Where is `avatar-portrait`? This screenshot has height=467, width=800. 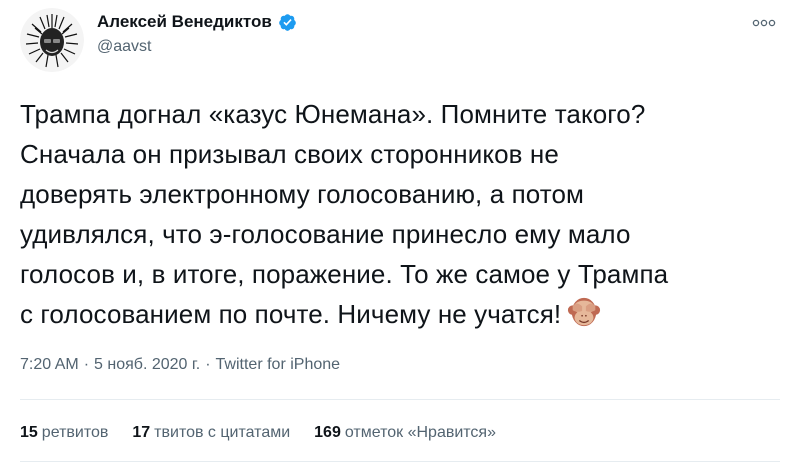
avatar-portrait is located at coordinates (52, 40).